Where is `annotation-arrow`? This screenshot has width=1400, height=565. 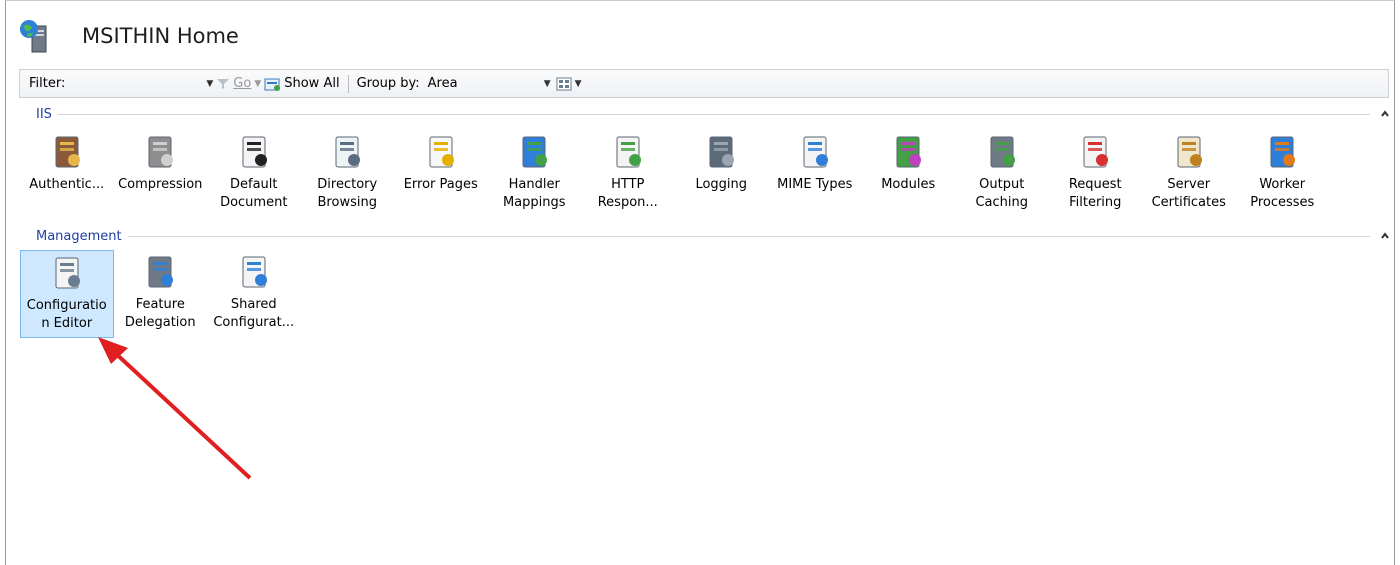
annotation-arrow is located at coordinates (175, 408).